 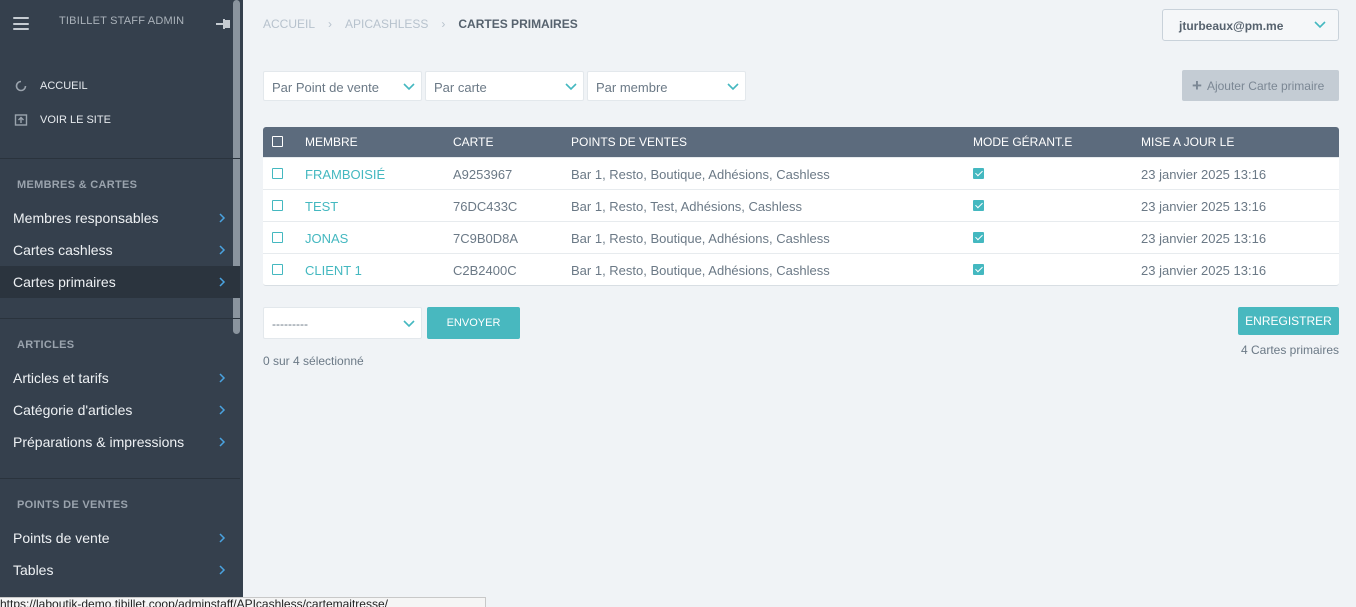 What do you see at coordinates (1231, 26) in the screenshot?
I see `user-email: jturbeaux@pm.me` at bounding box center [1231, 26].